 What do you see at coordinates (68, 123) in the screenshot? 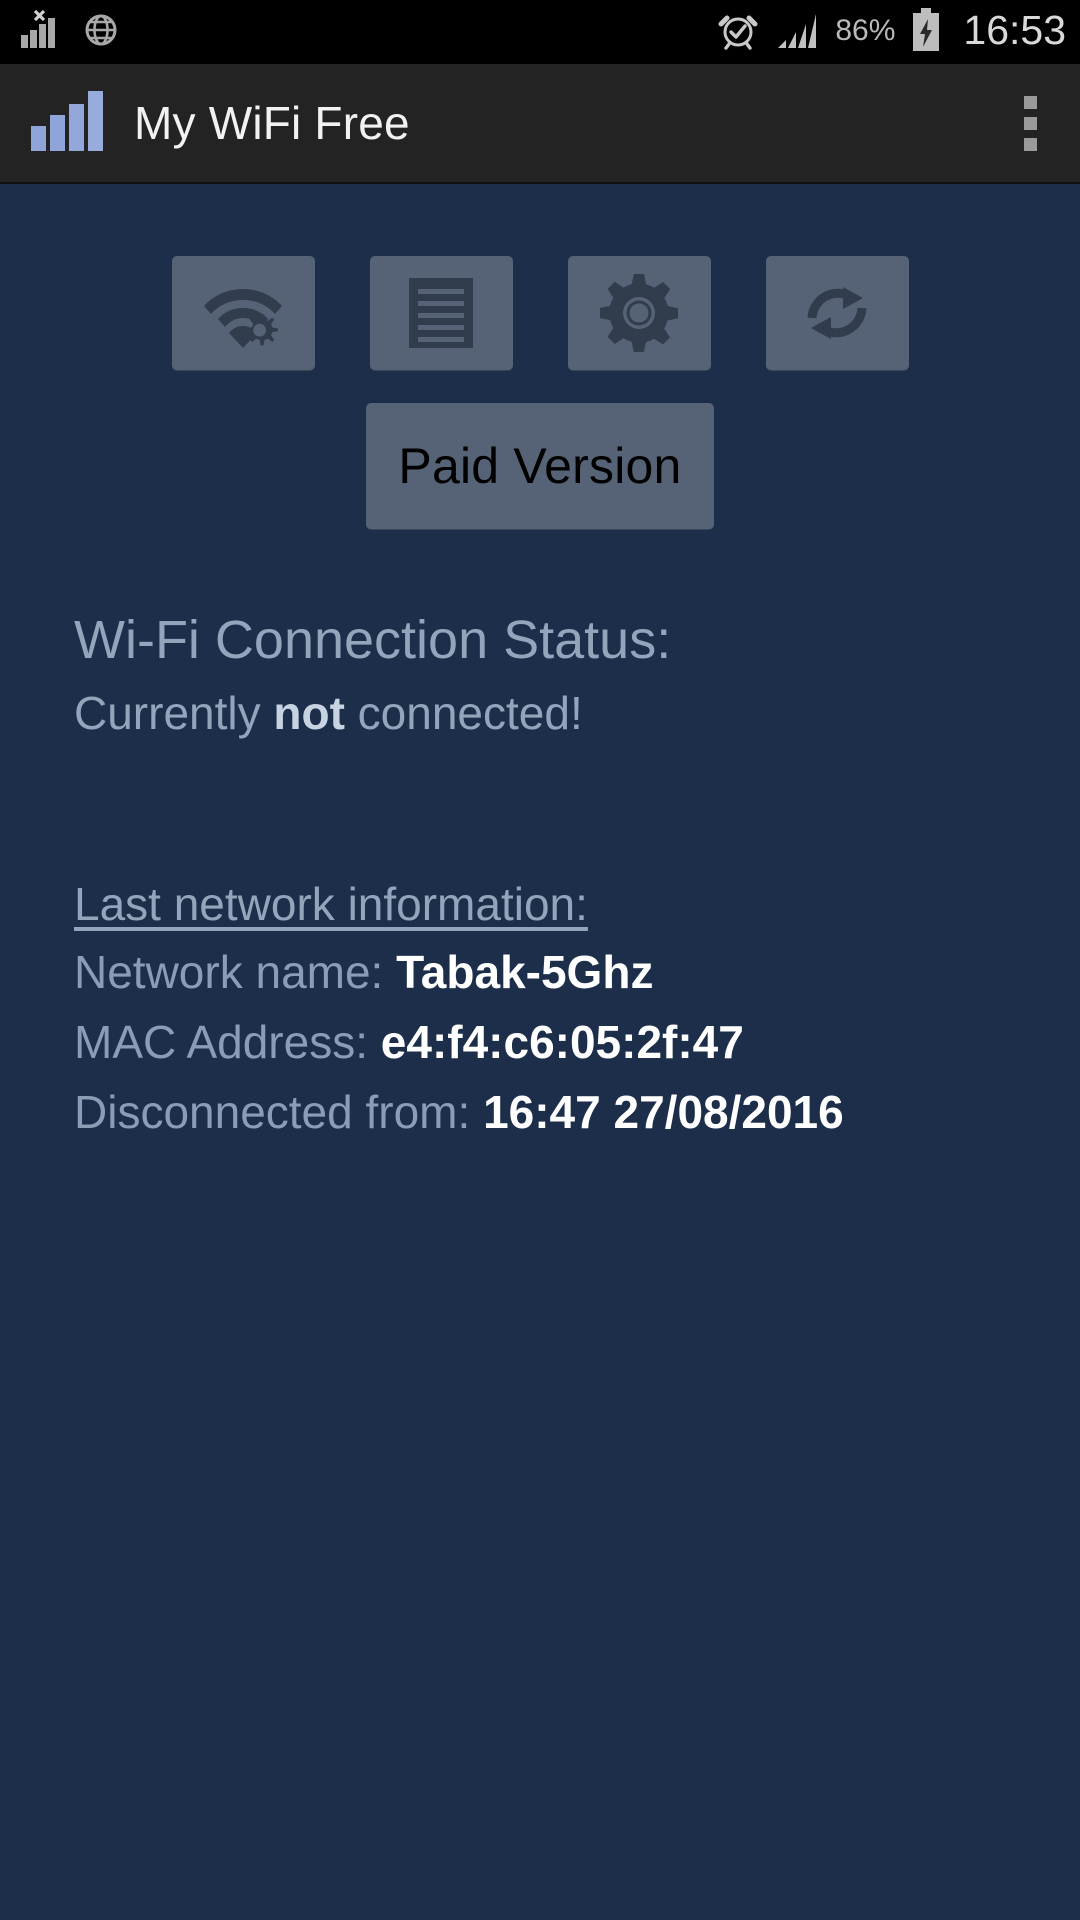
I see `signal-bars-icon` at bounding box center [68, 123].